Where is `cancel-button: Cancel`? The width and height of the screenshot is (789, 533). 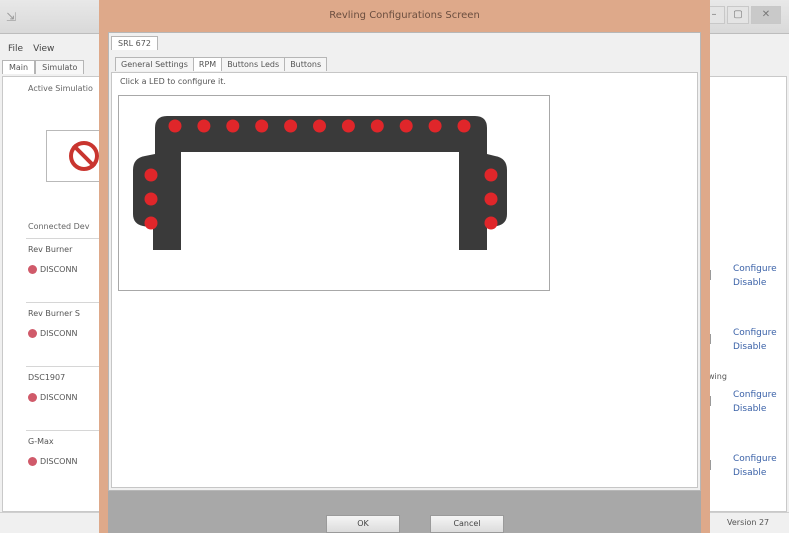 cancel-button: Cancel is located at coordinates (467, 524).